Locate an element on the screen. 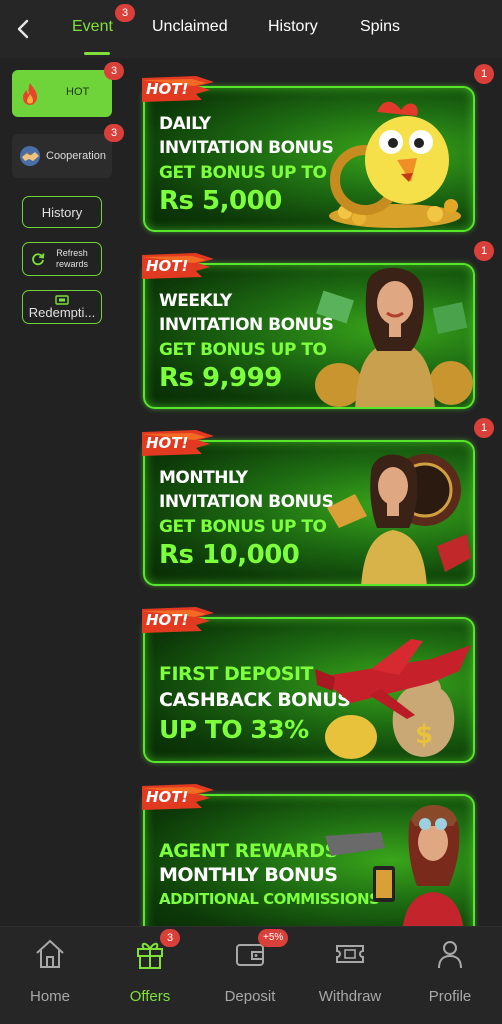 Image resolution: width=502 pixels, height=1024 pixels. nav-withdraw-label: Withdraw is located at coordinates (350, 996).